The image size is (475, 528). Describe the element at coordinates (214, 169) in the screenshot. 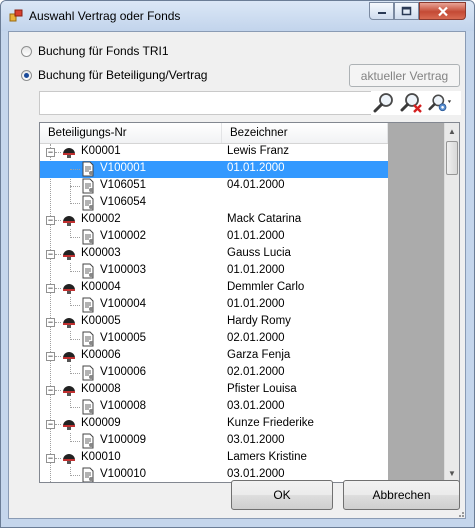

I see `tree-row-contract: V100001 01.01.2000` at that location.